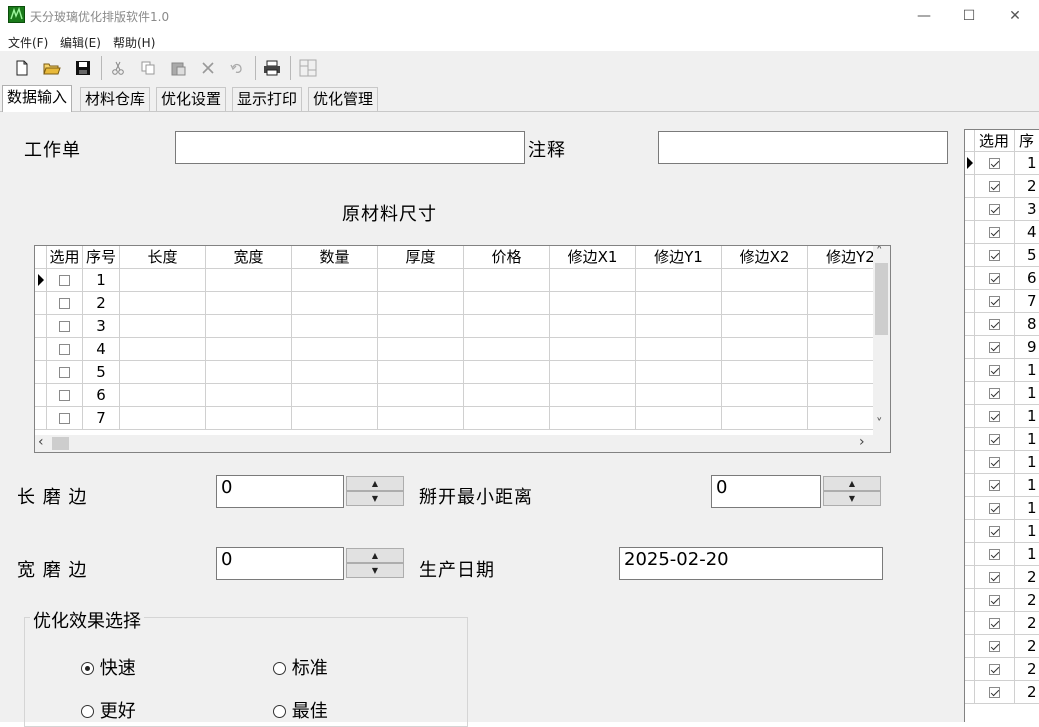 This screenshot has width=1039, height=727. I want to click on long-edge-down-button: ▼, so click(375, 498).